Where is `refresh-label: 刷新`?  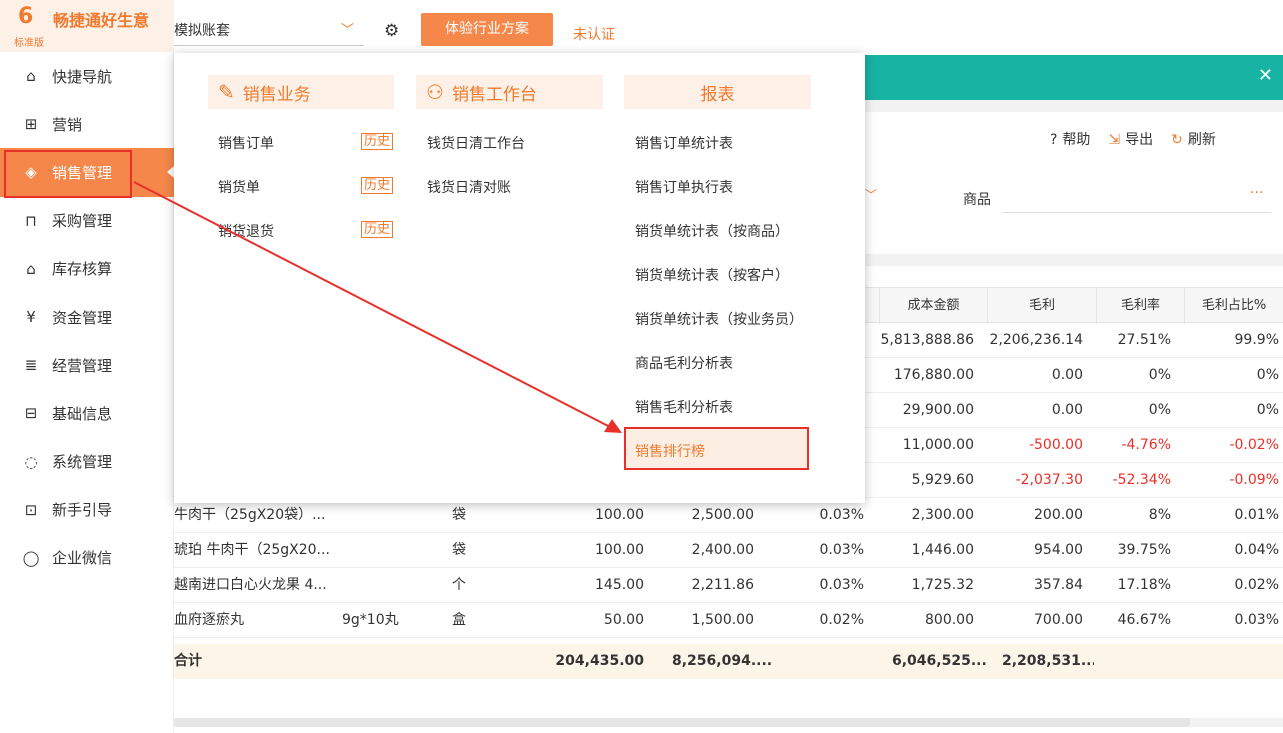 refresh-label: 刷新 is located at coordinates (1201, 140).